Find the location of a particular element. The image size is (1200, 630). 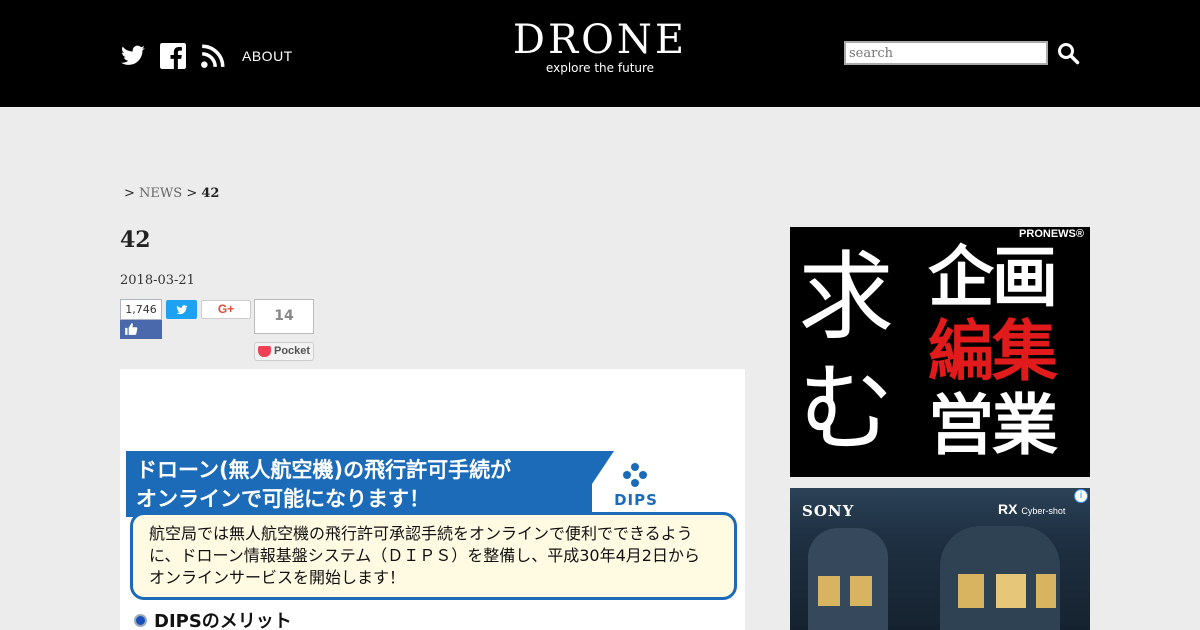

ad-row: 企画 is located at coordinates (993, 277).